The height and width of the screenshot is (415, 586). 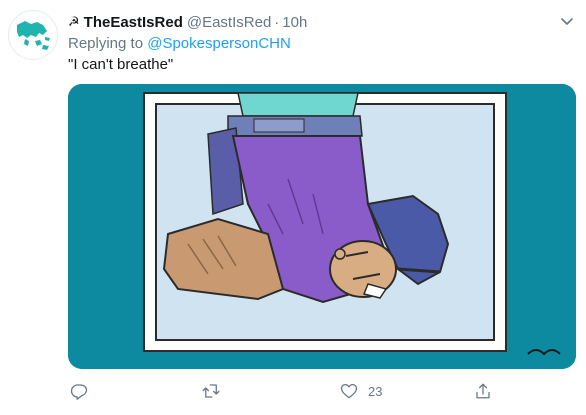 I want to click on retweet-button, so click(x=216, y=391).